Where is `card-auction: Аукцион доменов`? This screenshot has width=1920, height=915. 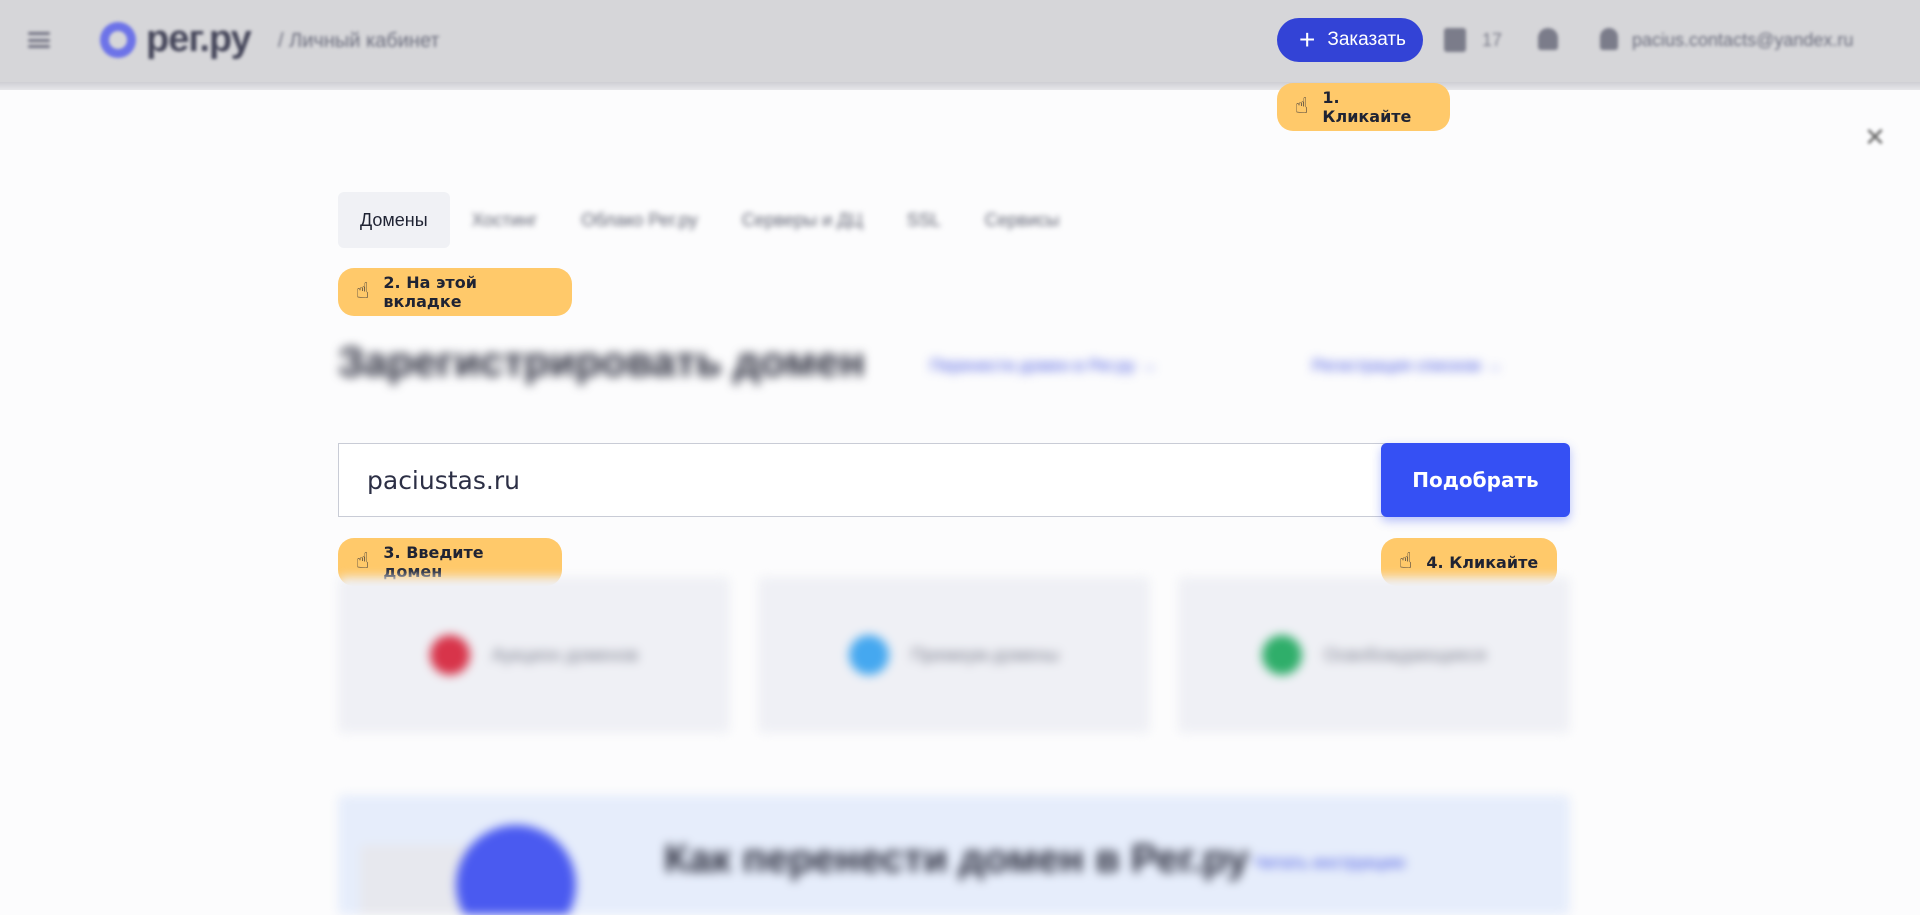 card-auction: Аукцион доменов is located at coordinates (534, 655).